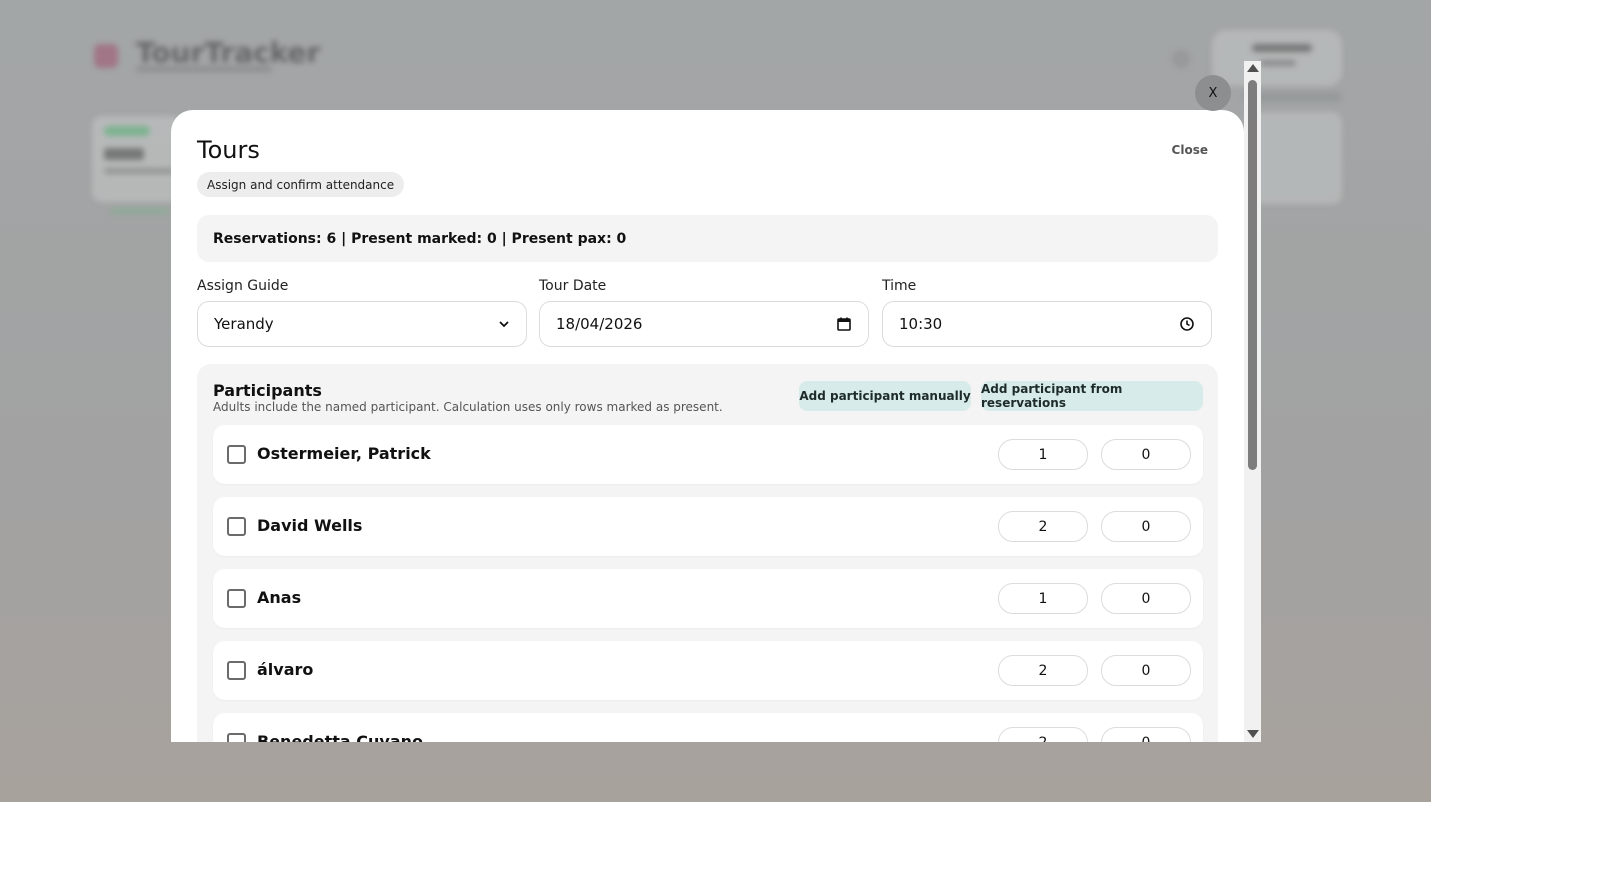 This screenshot has width=1600, height=896. Describe the element at coordinates (1213, 93) in the screenshot. I see `close-x-button: X` at that location.